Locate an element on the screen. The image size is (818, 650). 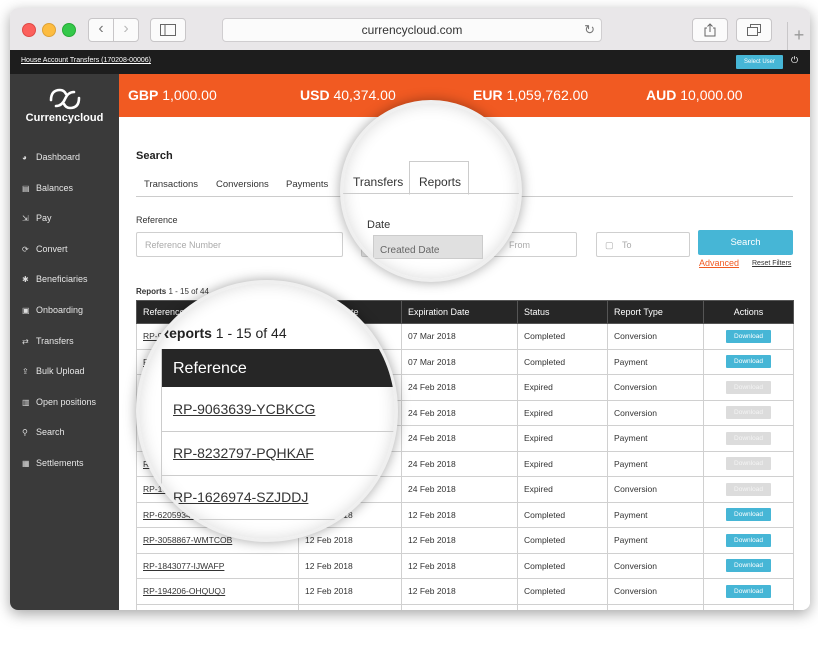
sidebar-item-onboarding: ▣ Onboarding is located at coordinates (52, 310).